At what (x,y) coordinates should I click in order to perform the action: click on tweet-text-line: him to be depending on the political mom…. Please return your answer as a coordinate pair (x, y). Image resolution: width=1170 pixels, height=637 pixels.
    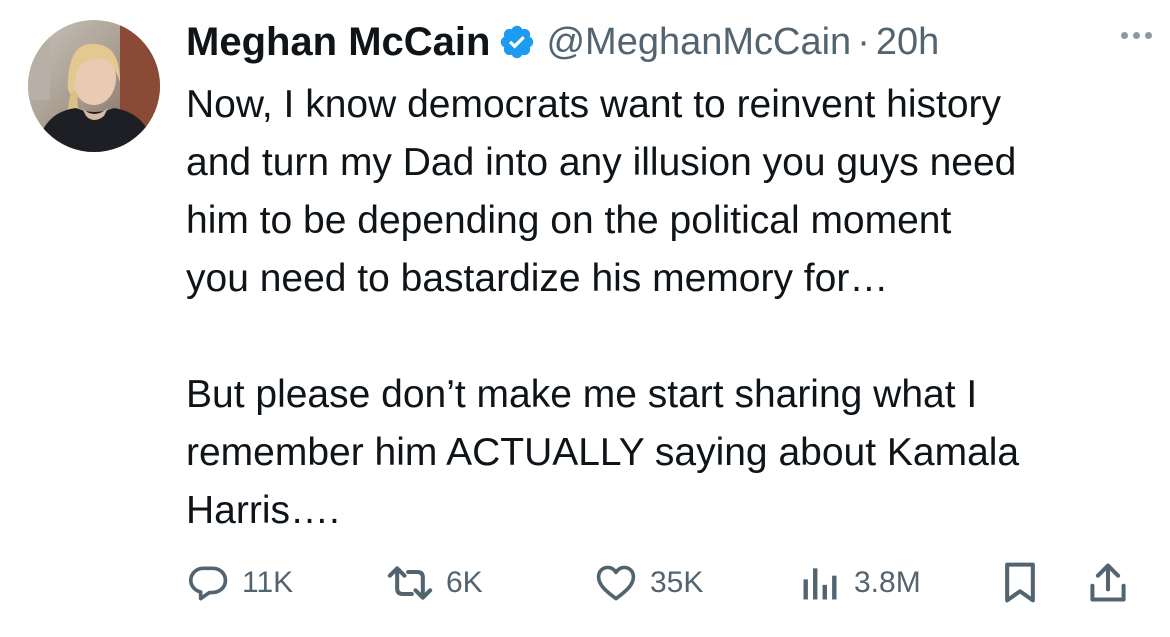
    Looking at the image, I should click on (569, 220).